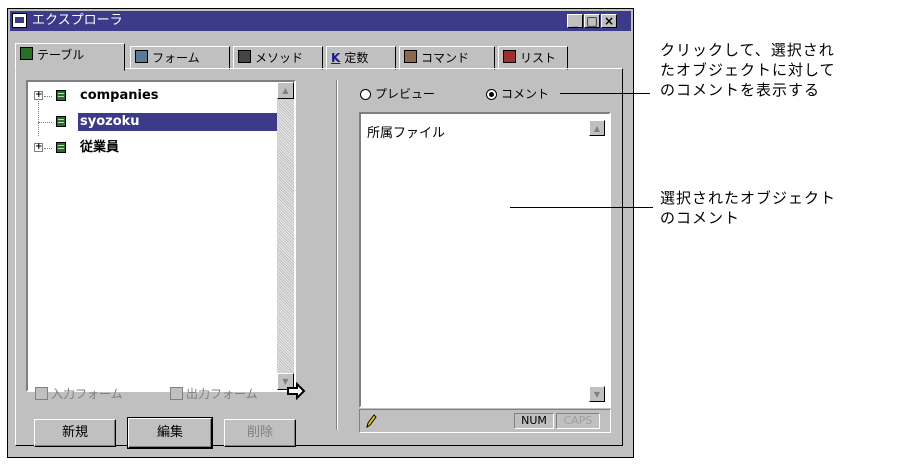 The height and width of the screenshot is (465, 897). What do you see at coordinates (222, 394) in the screenshot?
I see `output-form-label: 出力フォーム` at bounding box center [222, 394].